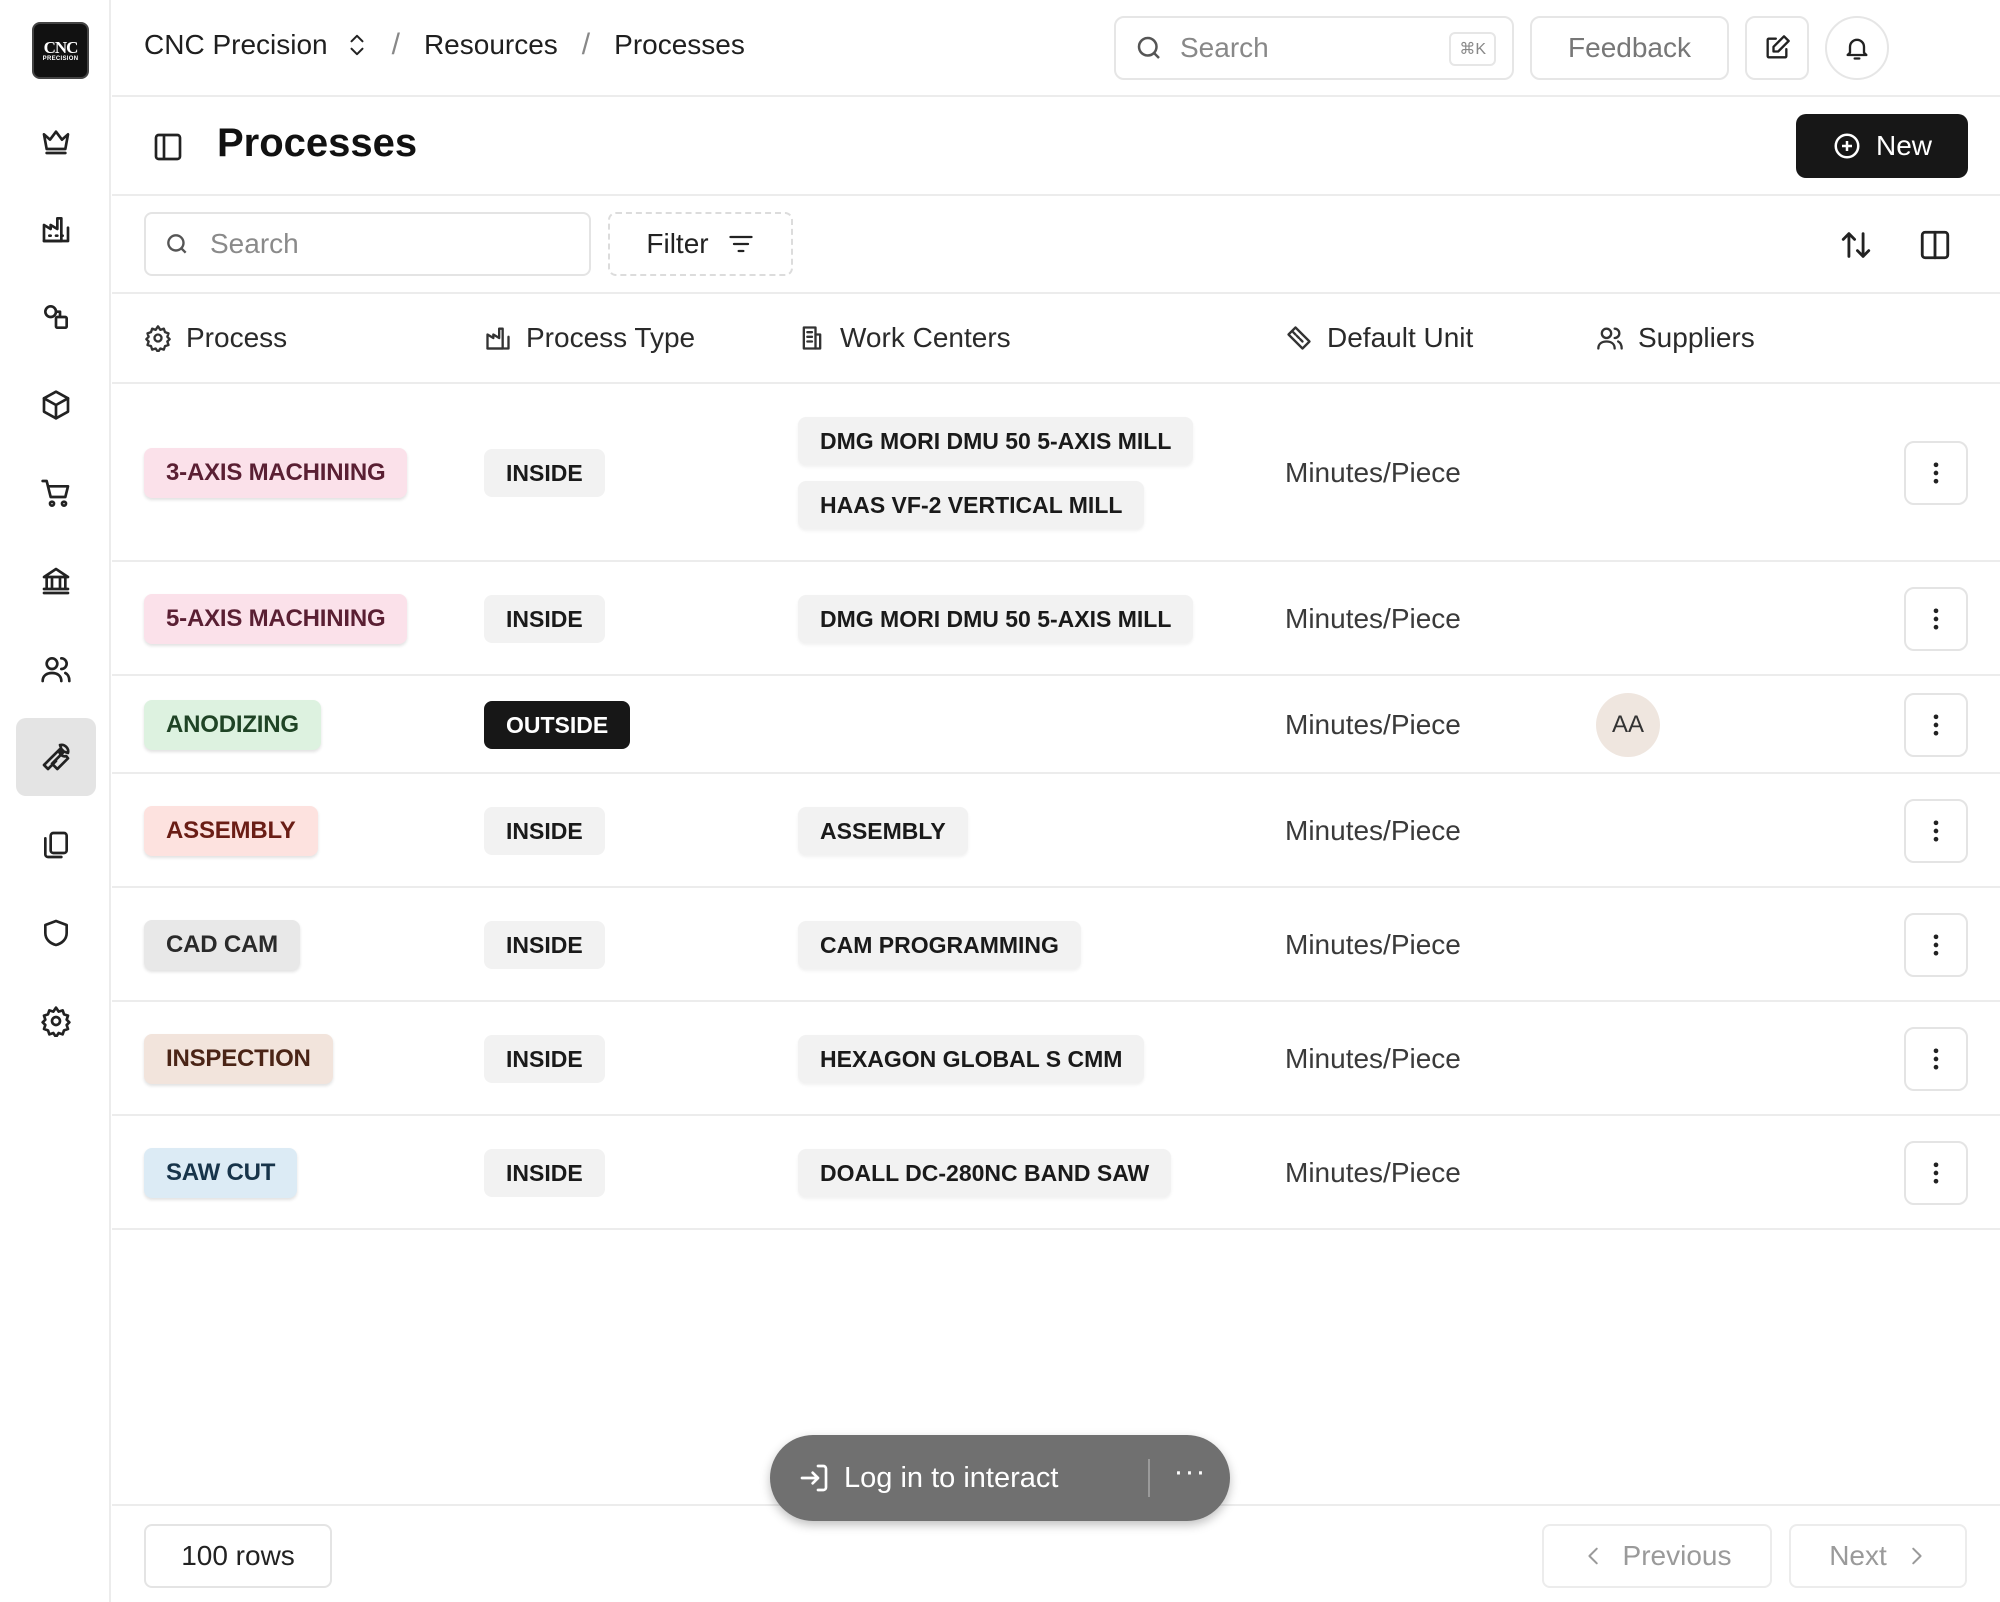 This screenshot has width=2000, height=1602. What do you see at coordinates (1056, 245) in the screenshot?
I see `table-toolbar: Search Filter` at bounding box center [1056, 245].